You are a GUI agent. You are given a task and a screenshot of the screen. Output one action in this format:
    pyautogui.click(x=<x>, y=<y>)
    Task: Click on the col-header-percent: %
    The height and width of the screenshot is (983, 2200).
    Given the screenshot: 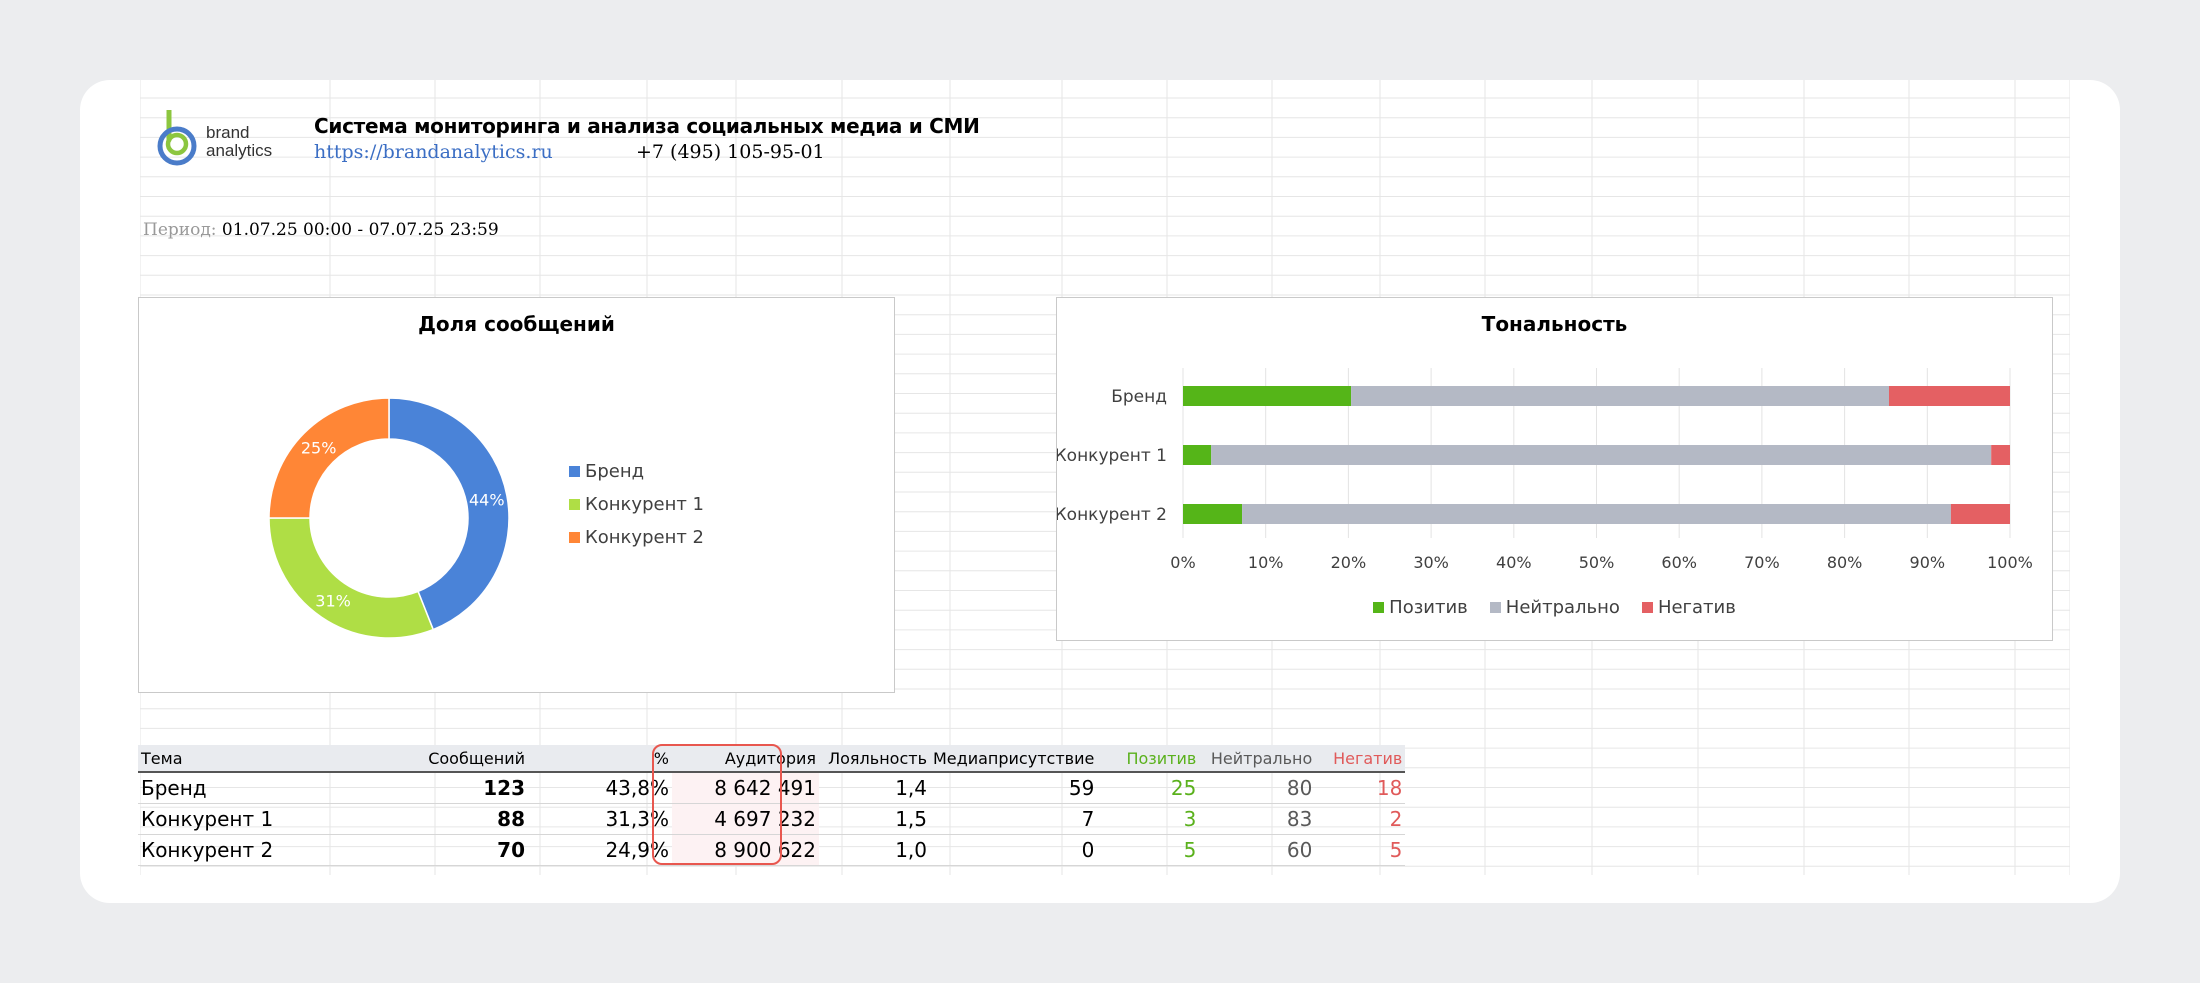 What is the action you would take?
    pyautogui.click(x=600, y=759)
    